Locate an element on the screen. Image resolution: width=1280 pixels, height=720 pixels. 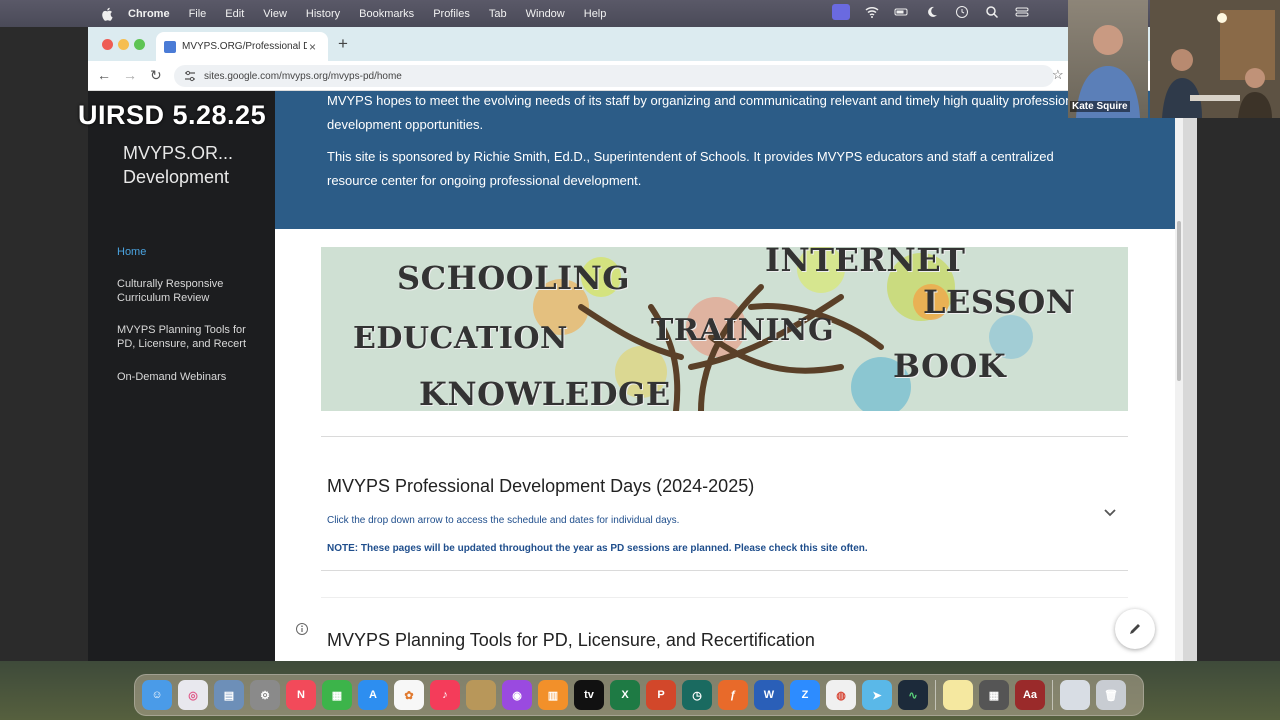
participant-name-label: Kate Squire is located at coordinates (1100, 106).